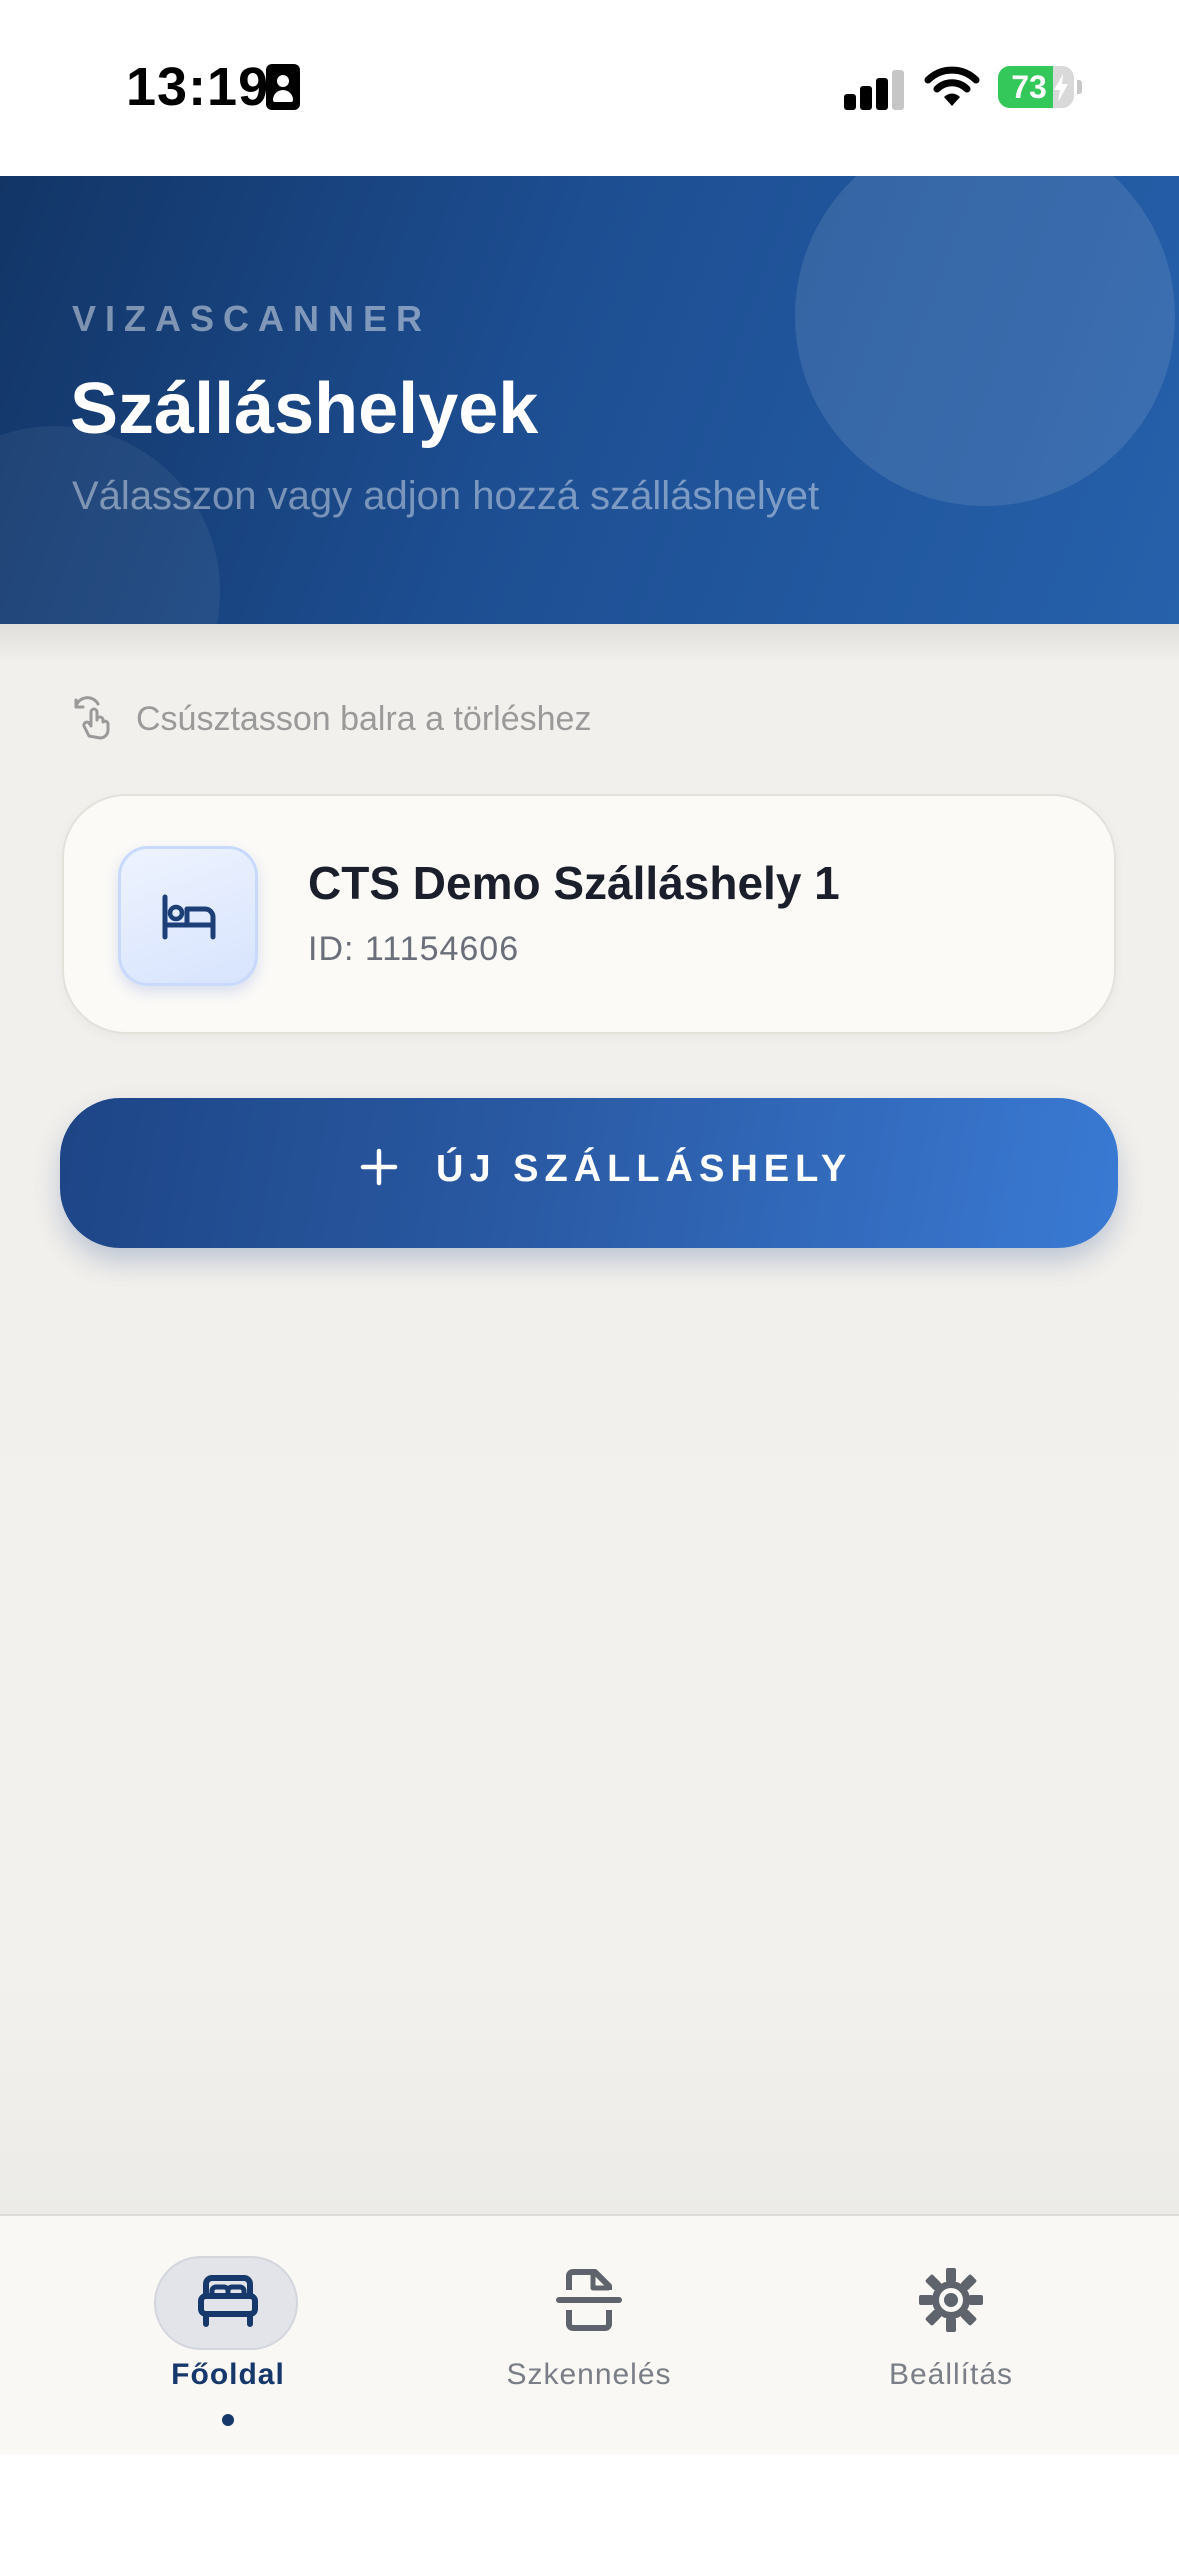 The height and width of the screenshot is (2556, 1179). Describe the element at coordinates (283, 87) in the screenshot. I see `id-card-icon` at that location.